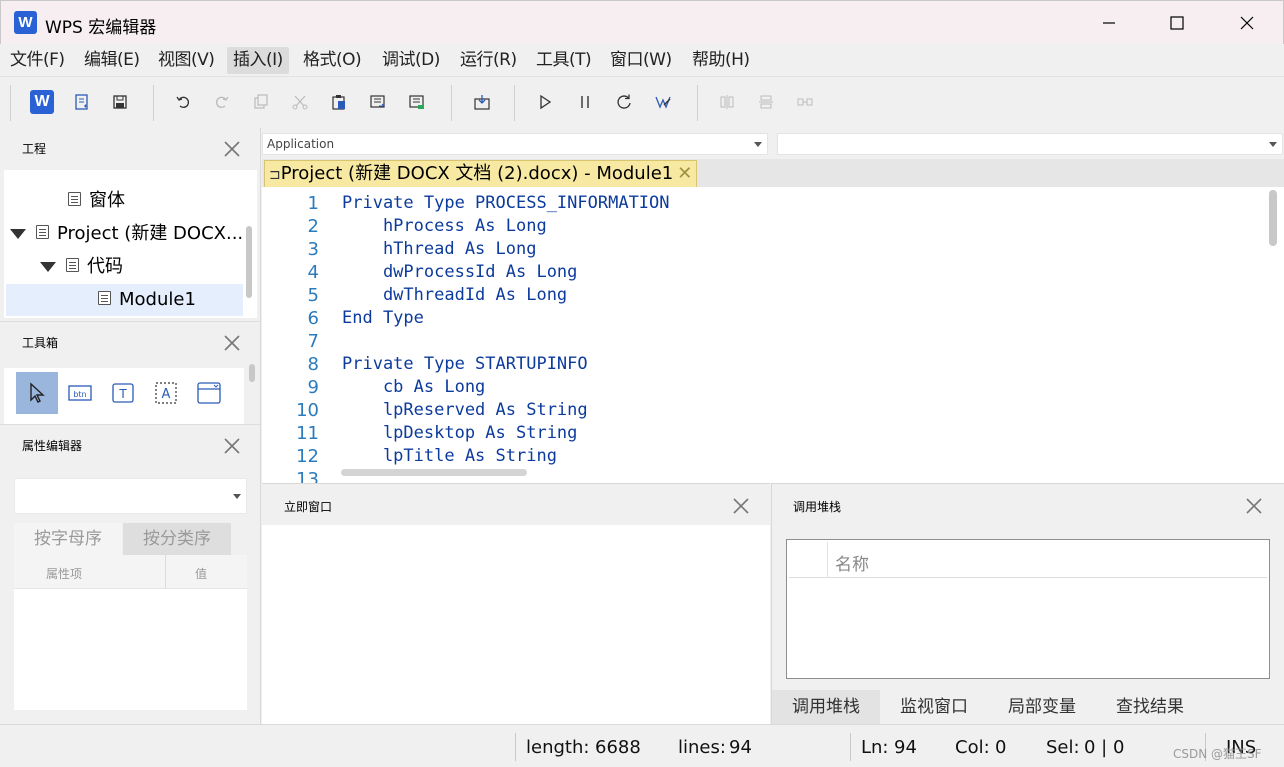  Describe the element at coordinates (80, 393) in the screenshot. I see `button-tool-icon: btn` at that location.